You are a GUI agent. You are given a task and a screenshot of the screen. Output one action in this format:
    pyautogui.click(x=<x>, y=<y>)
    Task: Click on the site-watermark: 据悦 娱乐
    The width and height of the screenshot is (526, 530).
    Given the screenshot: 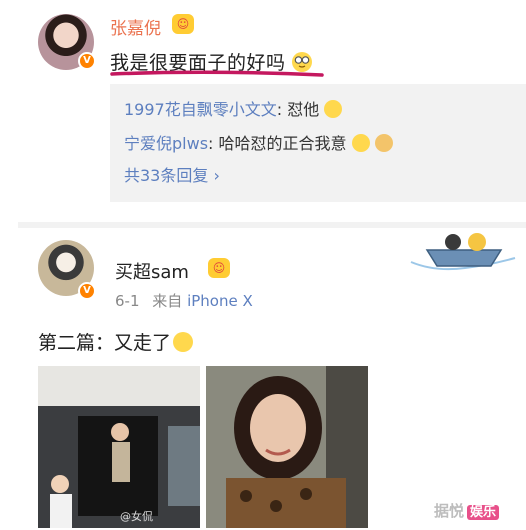 What is the action you would take?
    pyautogui.click(x=467, y=510)
    